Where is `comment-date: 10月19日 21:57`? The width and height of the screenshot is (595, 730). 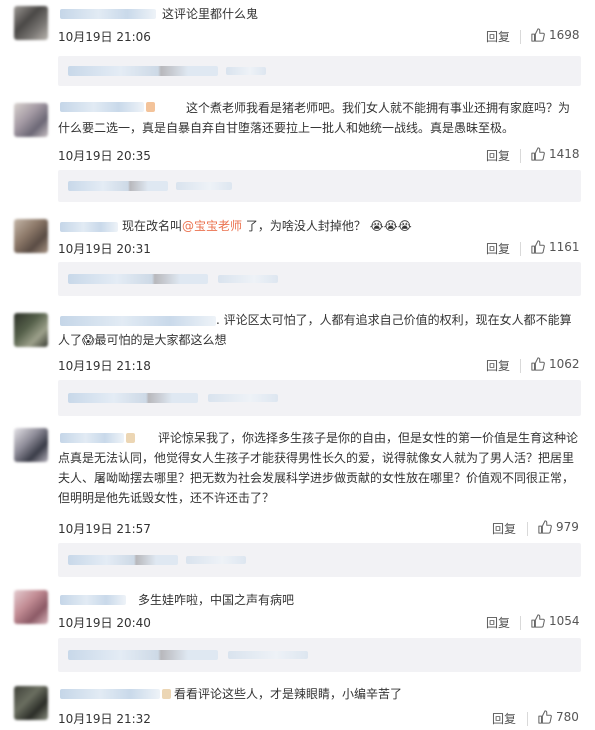 comment-date: 10月19日 21:57 is located at coordinates (104, 529).